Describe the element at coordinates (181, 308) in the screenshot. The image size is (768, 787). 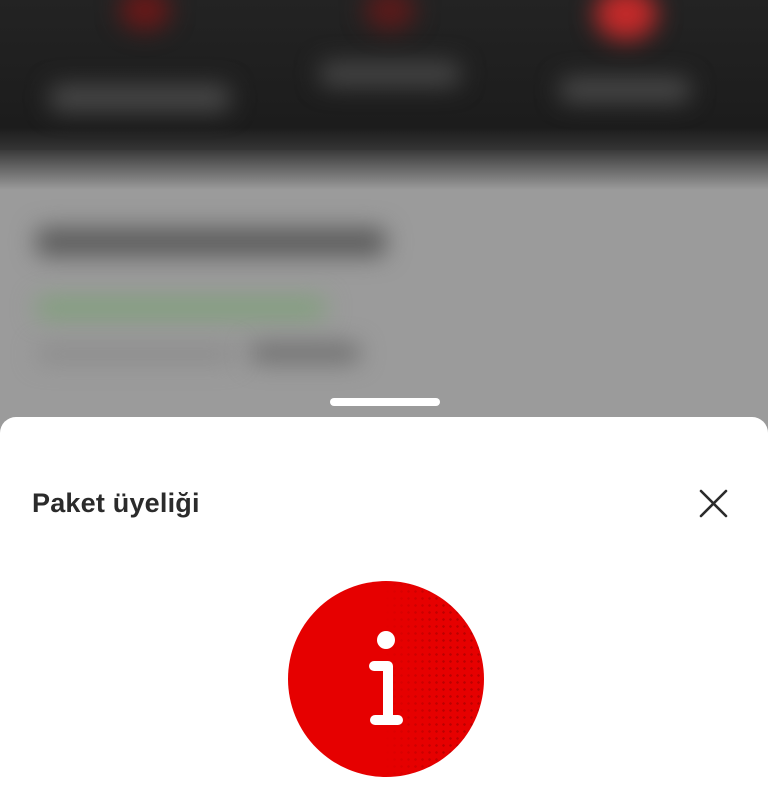
I see `background-progress-bar` at that location.